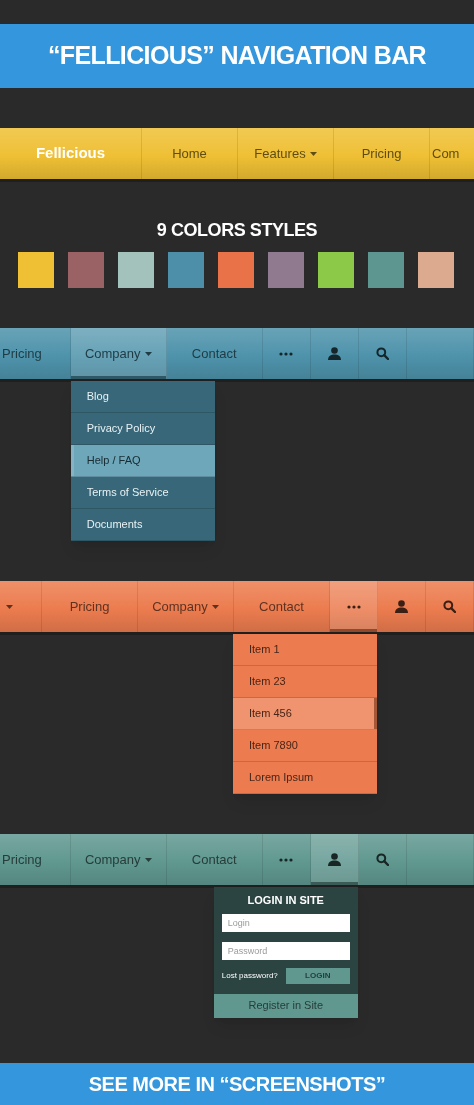  What do you see at coordinates (237, 56) in the screenshot?
I see `page-title: “FELLICIOUS” NAVIGATION BAR` at bounding box center [237, 56].